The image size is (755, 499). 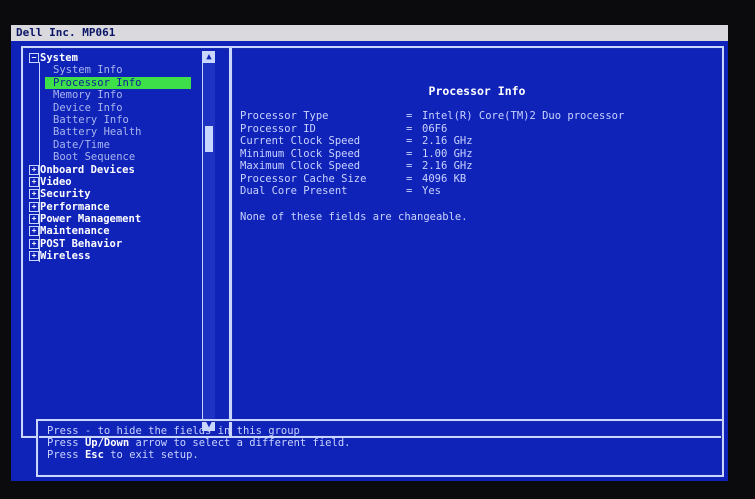 What do you see at coordinates (369, 33) in the screenshot?
I see `window-title: Dell Inc. MP061` at bounding box center [369, 33].